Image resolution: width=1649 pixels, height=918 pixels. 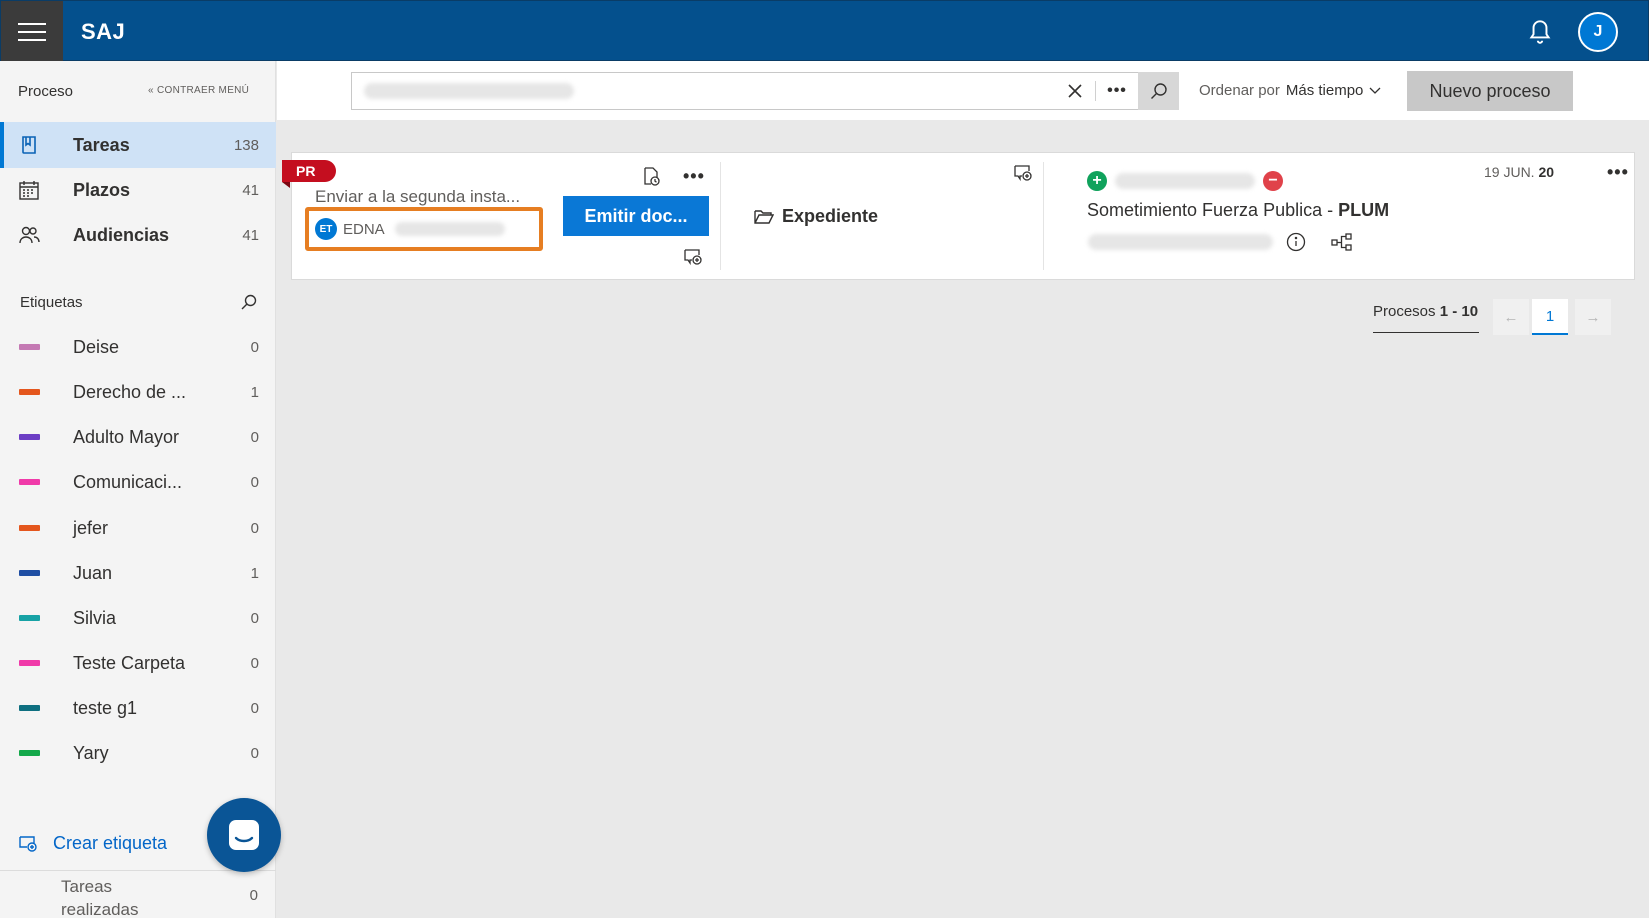 I want to click on chat-icon, so click(x=244, y=835).